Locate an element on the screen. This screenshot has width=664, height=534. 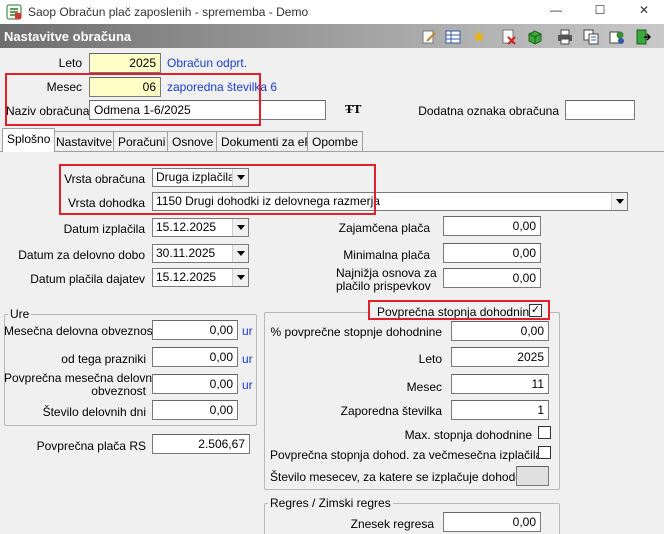
najnizja-label-1: Najnižja osnova za is located at coordinates (386, 273).